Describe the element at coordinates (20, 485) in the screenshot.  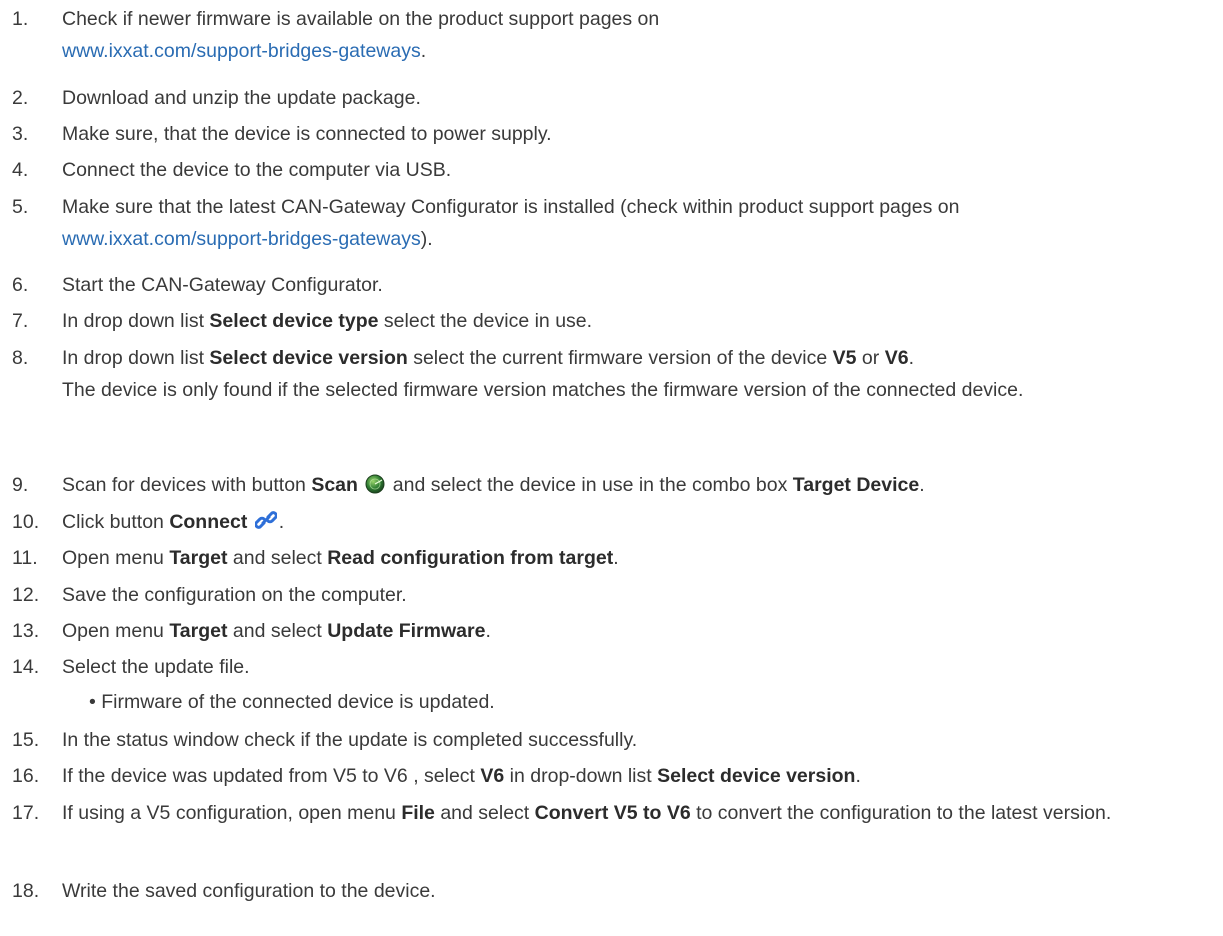
I see `step-number: 9.` at that location.